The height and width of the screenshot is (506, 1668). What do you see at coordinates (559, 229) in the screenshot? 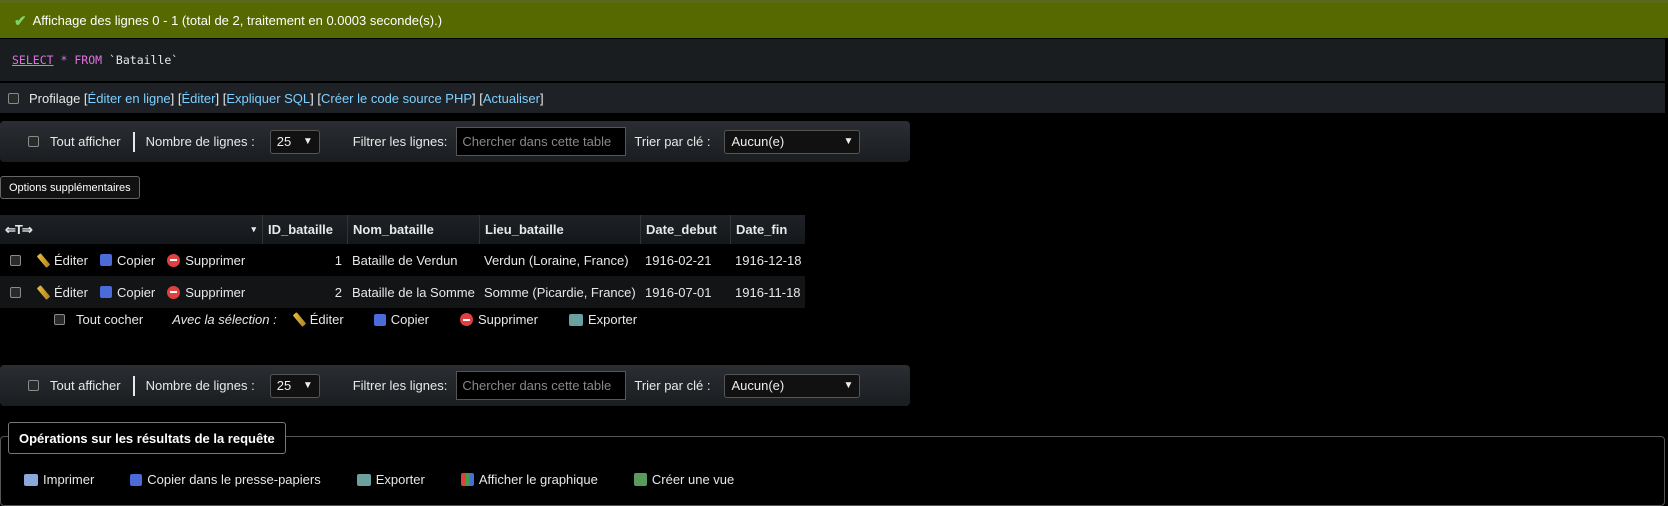
I see `column-header-lieu: Lieu_bataille` at bounding box center [559, 229].